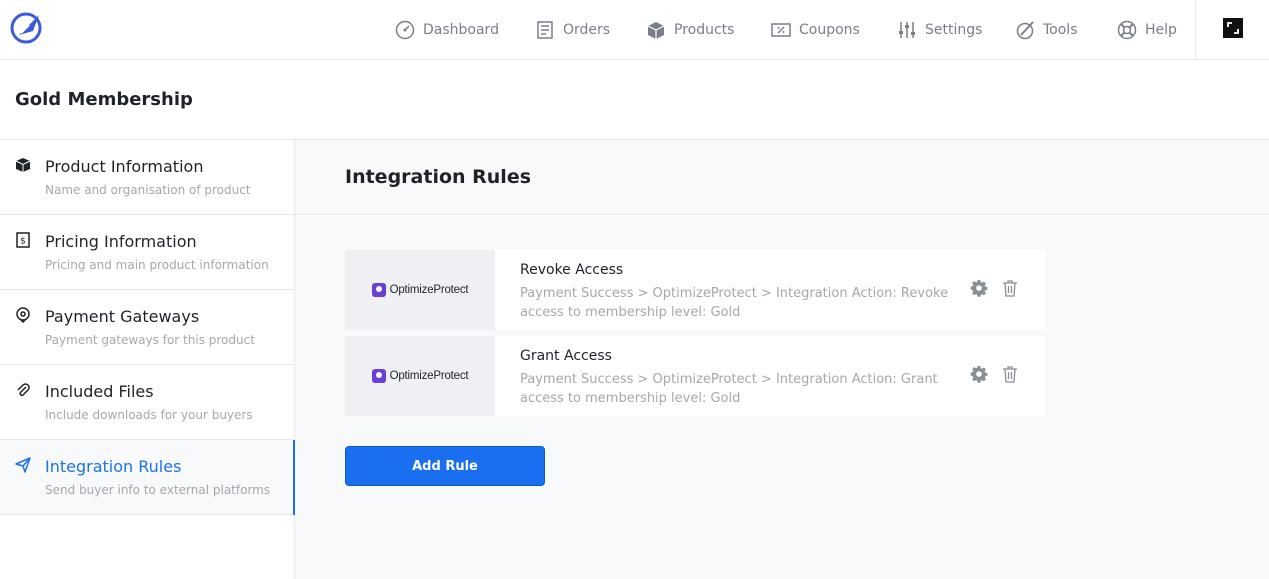 This screenshot has width=1269, height=579. What do you see at coordinates (907, 29) in the screenshot?
I see `sliders-icon` at bounding box center [907, 29].